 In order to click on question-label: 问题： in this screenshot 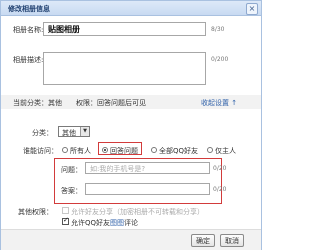, I will do `click(71, 170)`.